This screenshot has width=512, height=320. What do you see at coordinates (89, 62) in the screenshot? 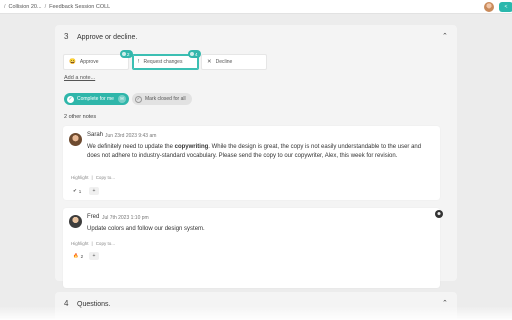
I see `option-label: Approve` at bounding box center [89, 62].